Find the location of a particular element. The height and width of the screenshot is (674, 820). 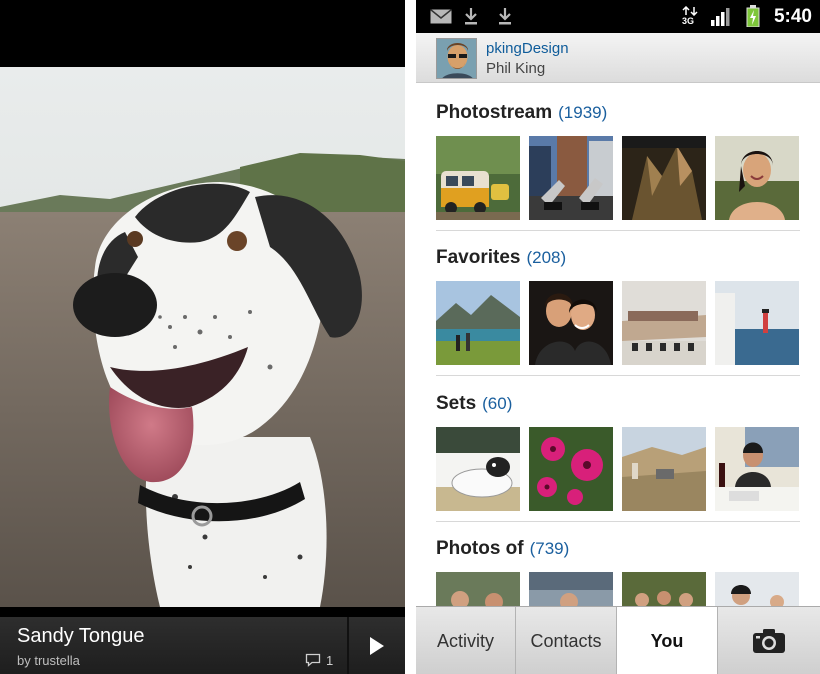

tab-camera is located at coordinates (769, 640).